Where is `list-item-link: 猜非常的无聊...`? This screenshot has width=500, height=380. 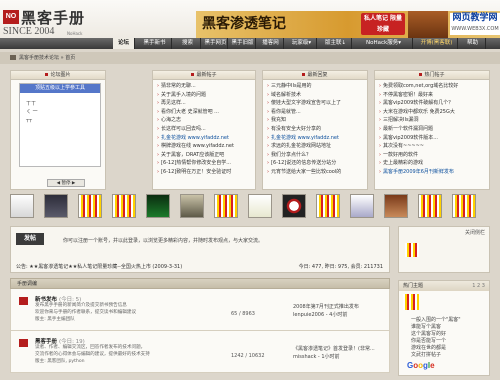
list-item-link: 猜非常的无聊... is located at coordinates (178, 86).